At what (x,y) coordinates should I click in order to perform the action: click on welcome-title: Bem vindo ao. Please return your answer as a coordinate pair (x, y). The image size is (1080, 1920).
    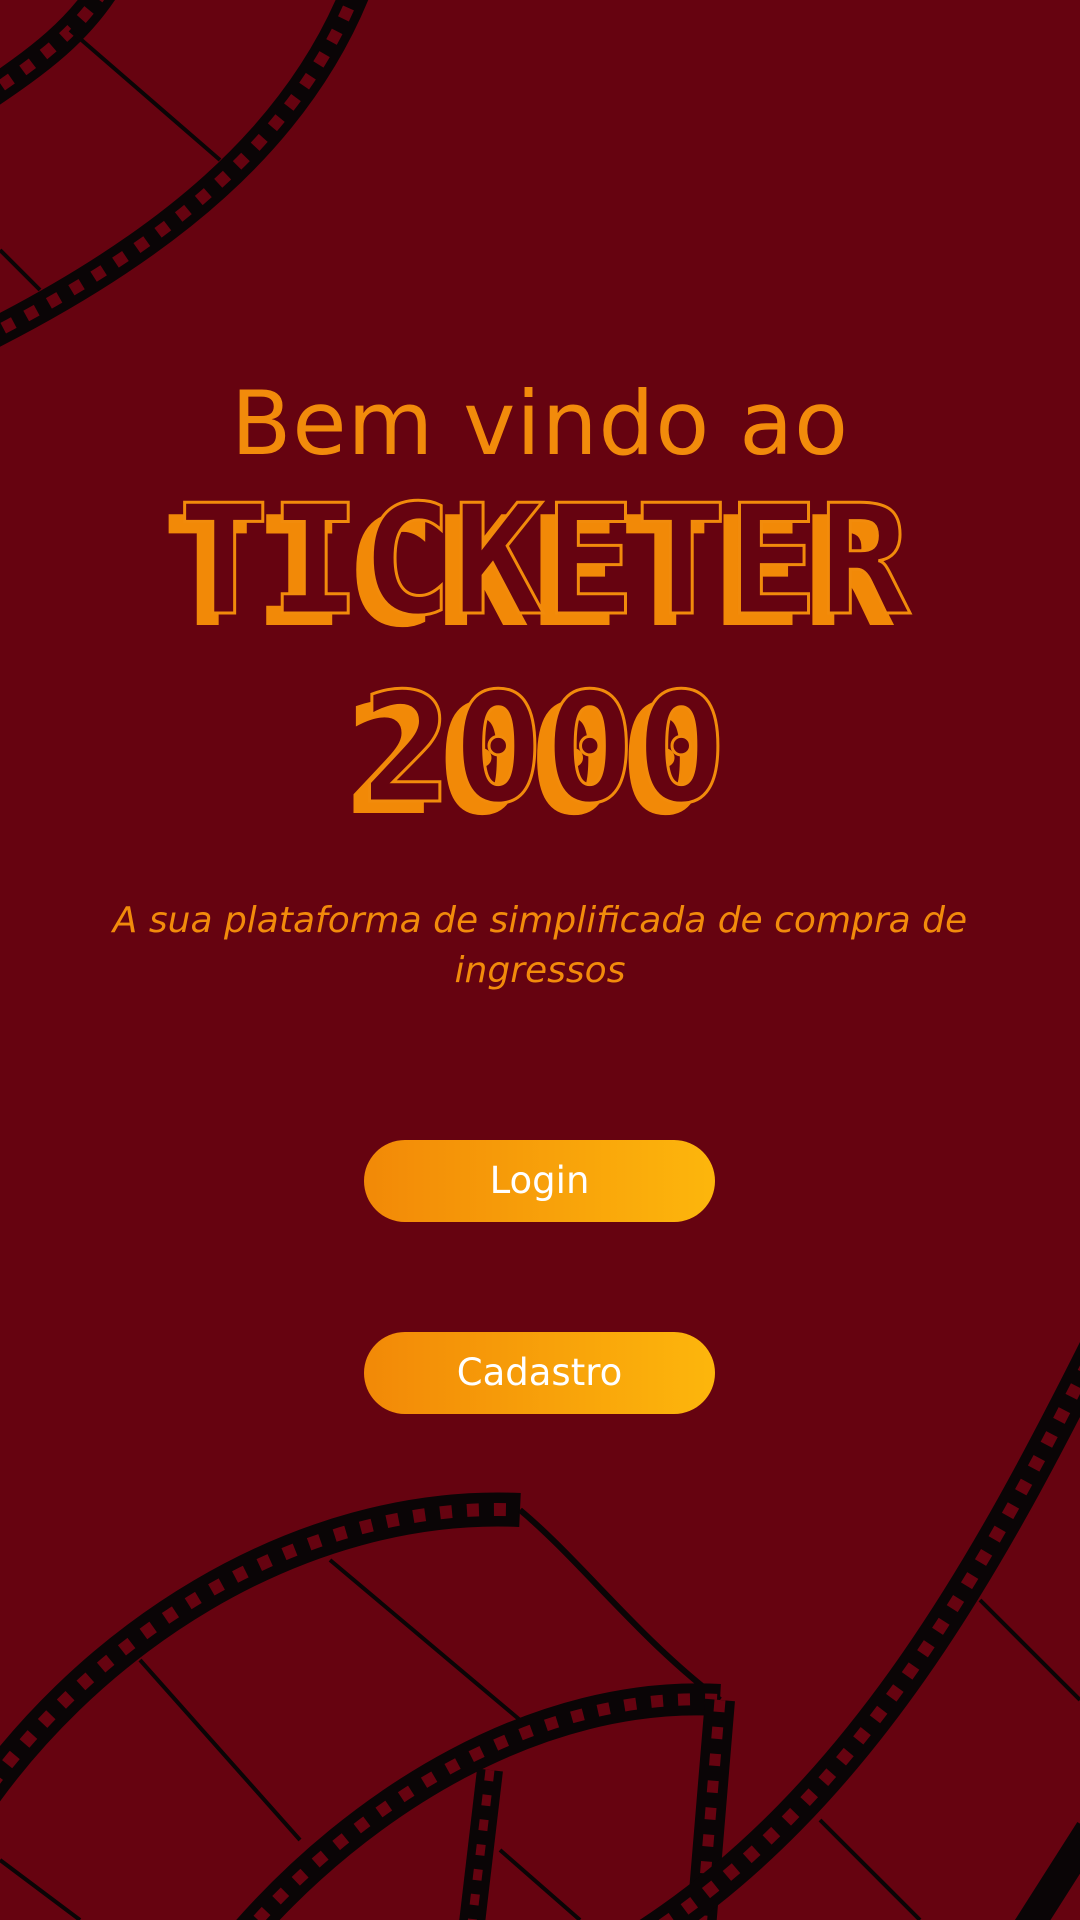
    Looking at the image, I should click on (540, 423).